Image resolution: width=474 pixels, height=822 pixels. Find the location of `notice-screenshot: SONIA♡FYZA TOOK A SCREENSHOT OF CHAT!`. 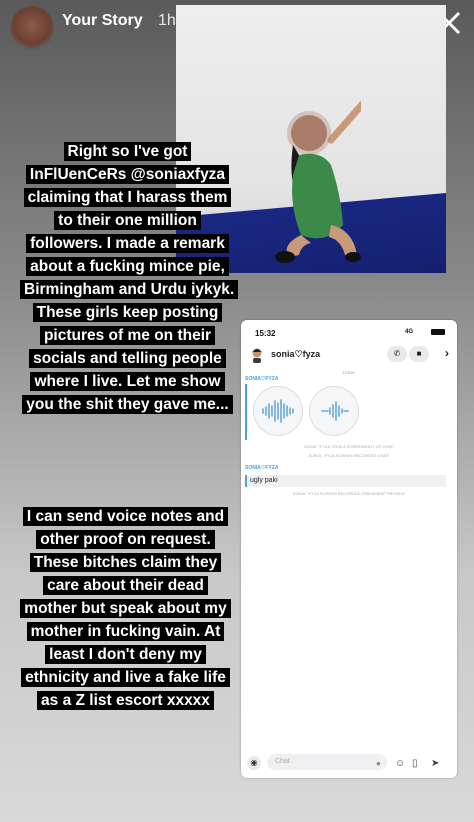

notice-screenshot: SONIA♡FYZA TOOK A SCREENSHOT OF CHAT! is located at coordinates (349, 446).